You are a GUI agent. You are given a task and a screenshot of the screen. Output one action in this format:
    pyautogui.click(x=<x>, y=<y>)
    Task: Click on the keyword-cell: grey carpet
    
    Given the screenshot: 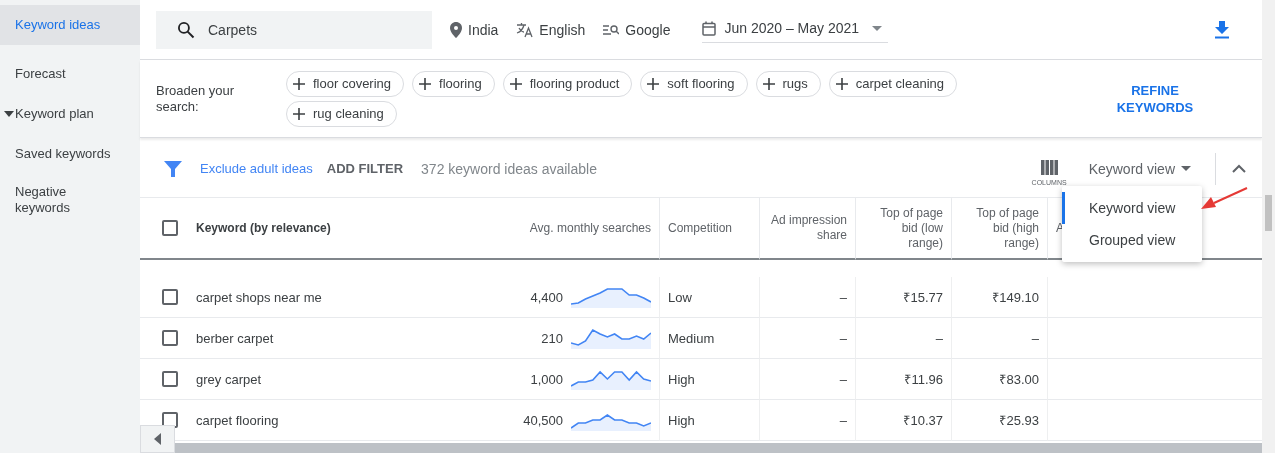 What is the action you would take?
    pyautogui.click(x=229, y=379)
    